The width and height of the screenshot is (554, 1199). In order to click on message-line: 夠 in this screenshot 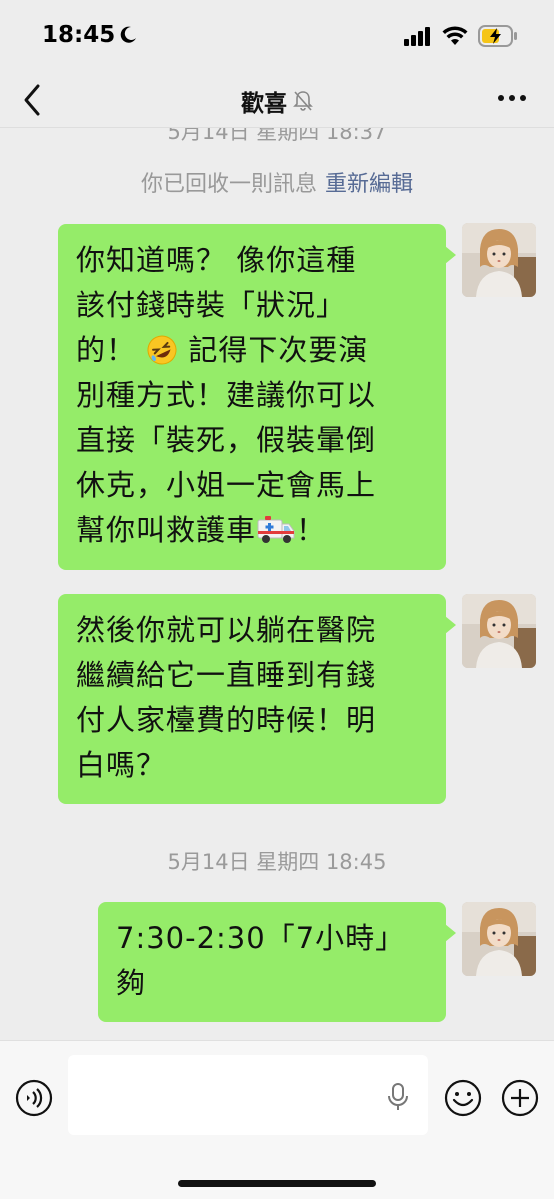, I will do `click(131, 983)`.